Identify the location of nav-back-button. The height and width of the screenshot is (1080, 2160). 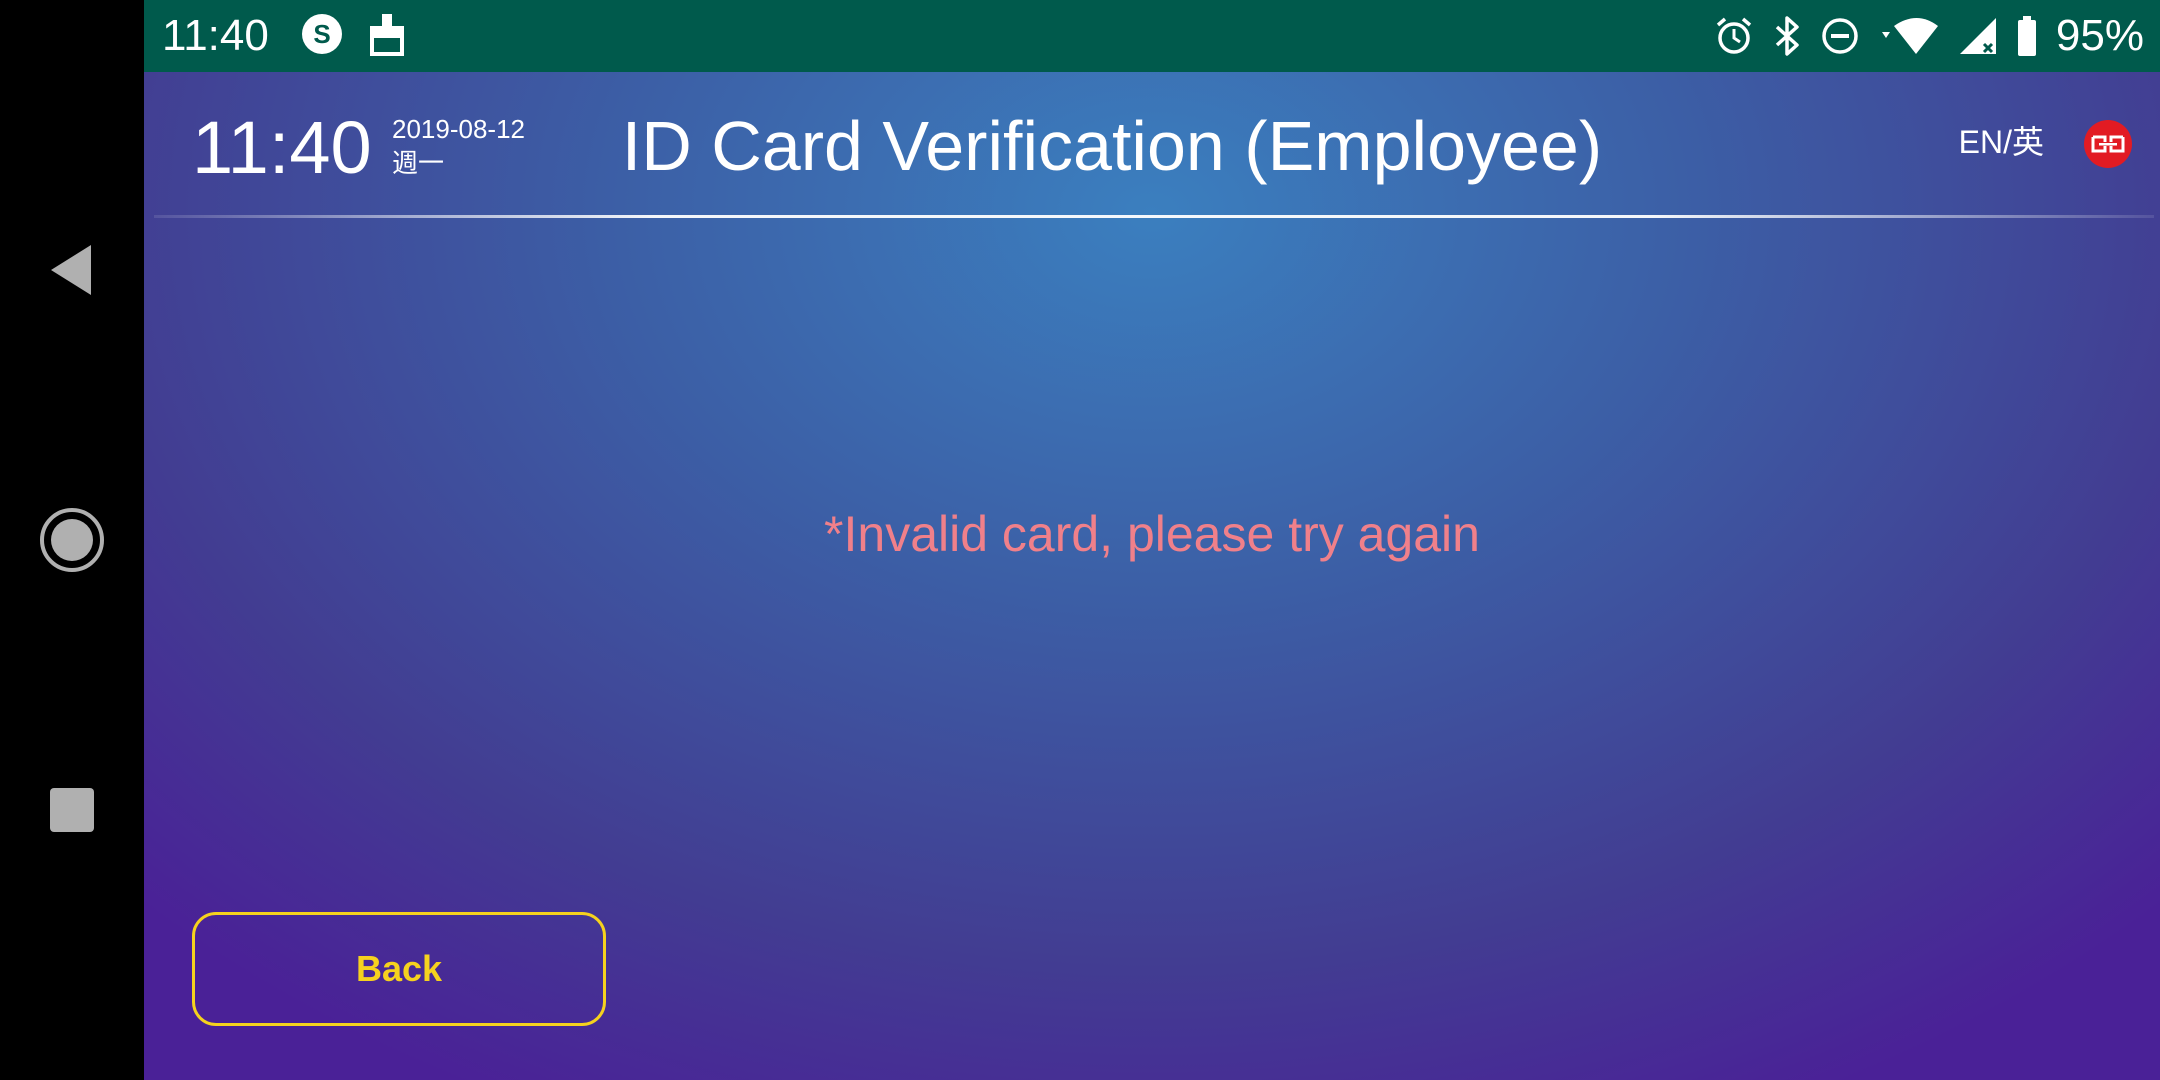
(72, 270).